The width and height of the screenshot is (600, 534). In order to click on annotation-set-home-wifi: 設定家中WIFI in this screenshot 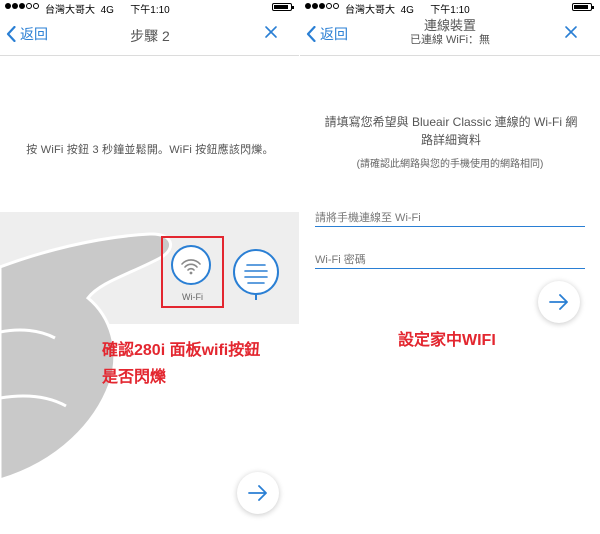, I will do `click(447, 340)`.